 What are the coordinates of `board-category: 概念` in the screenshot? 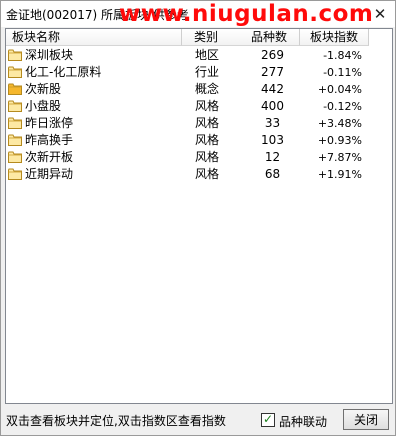 It's located at (207, 89).